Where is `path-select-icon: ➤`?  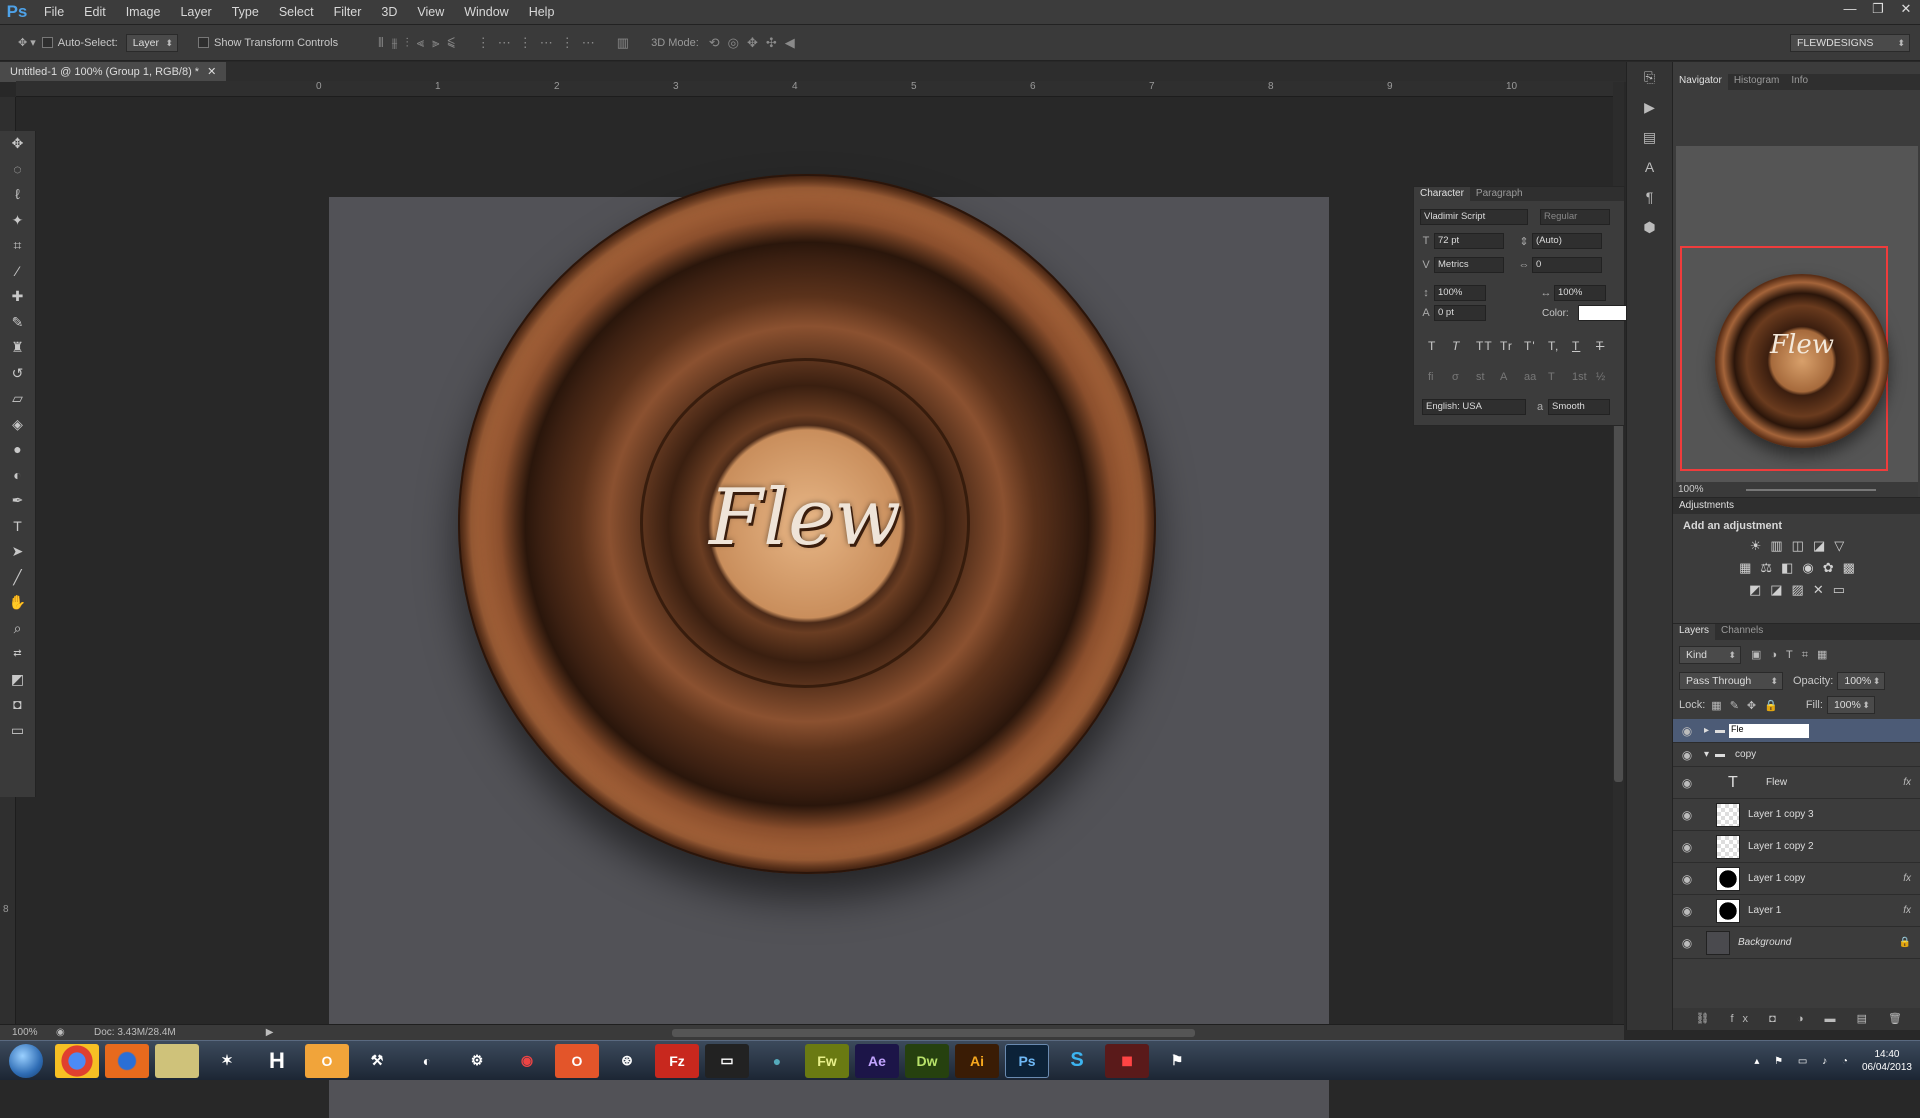 path-select-icon: ➤ is located at coordinates (17, 552).